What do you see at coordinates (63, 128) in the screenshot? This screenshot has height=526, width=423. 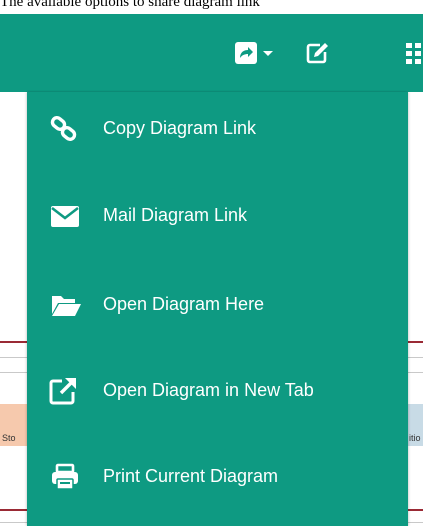 I see `link-icon` at bounding box center [63, 128].